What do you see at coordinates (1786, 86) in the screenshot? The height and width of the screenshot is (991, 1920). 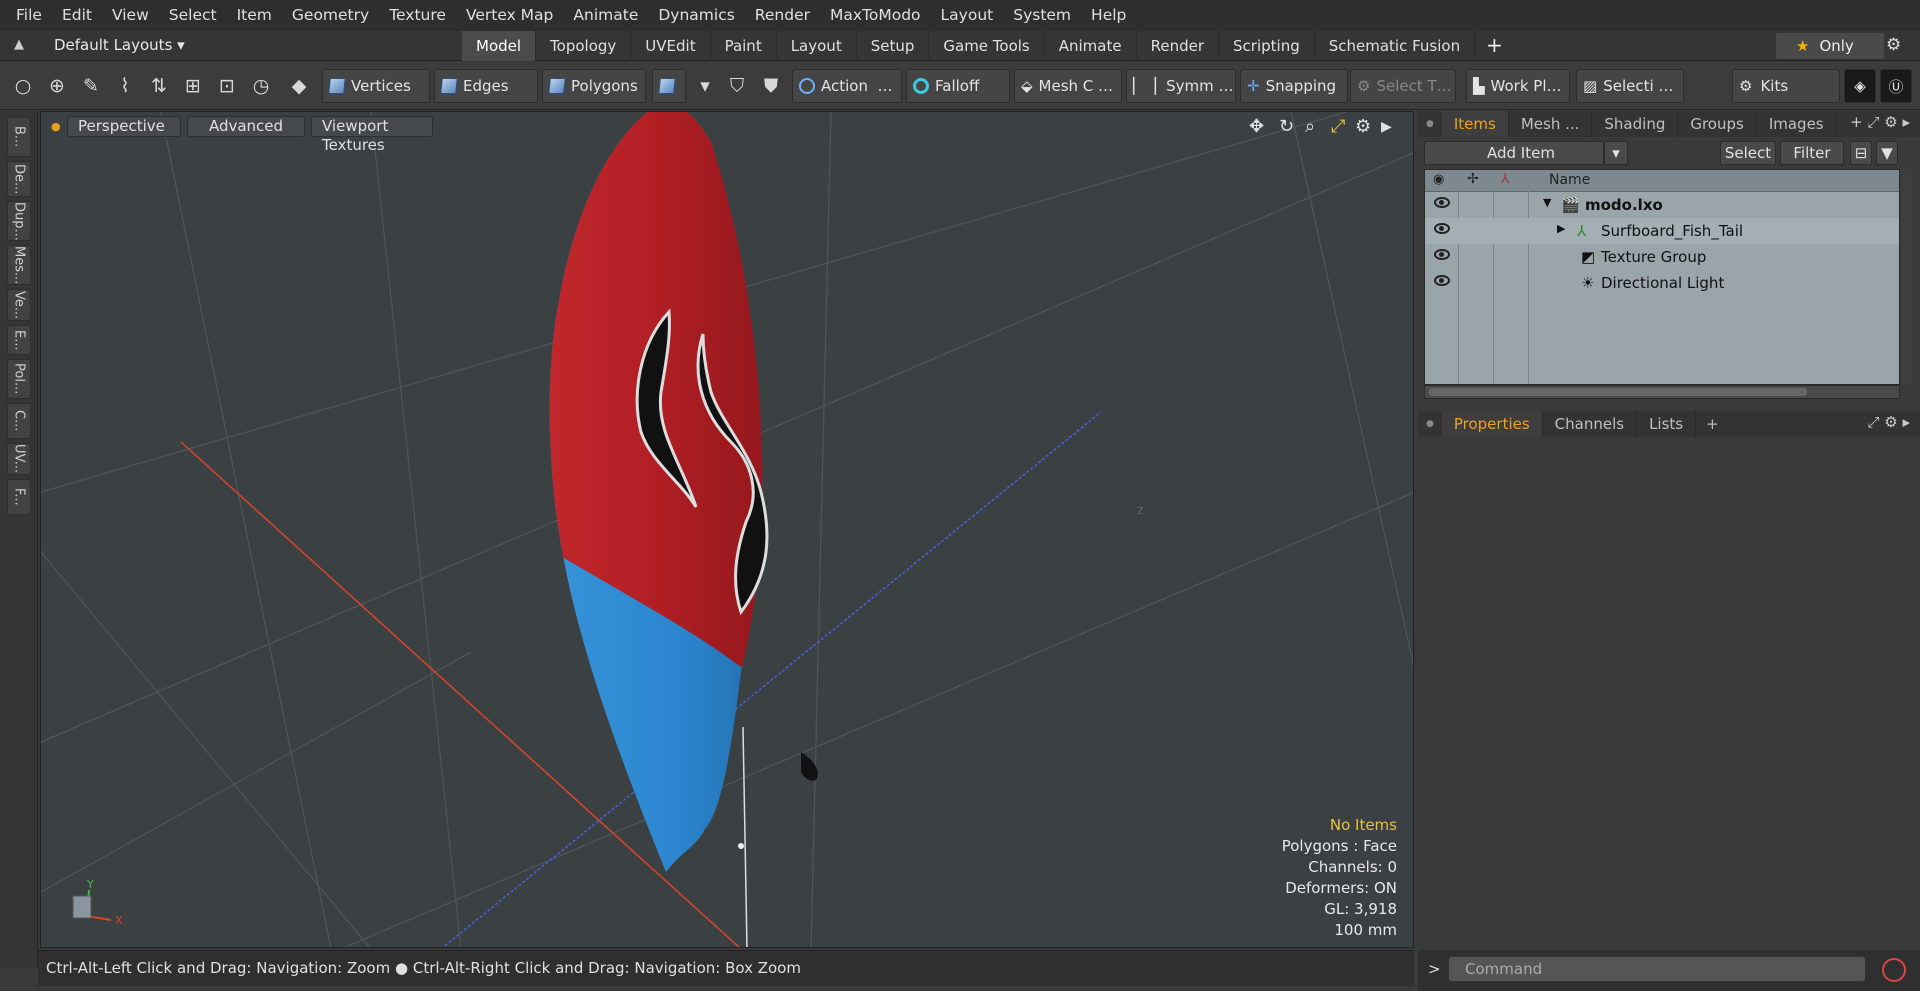 I see `kits-button: ⚙ Kits` at bounding box center [1786, 86].